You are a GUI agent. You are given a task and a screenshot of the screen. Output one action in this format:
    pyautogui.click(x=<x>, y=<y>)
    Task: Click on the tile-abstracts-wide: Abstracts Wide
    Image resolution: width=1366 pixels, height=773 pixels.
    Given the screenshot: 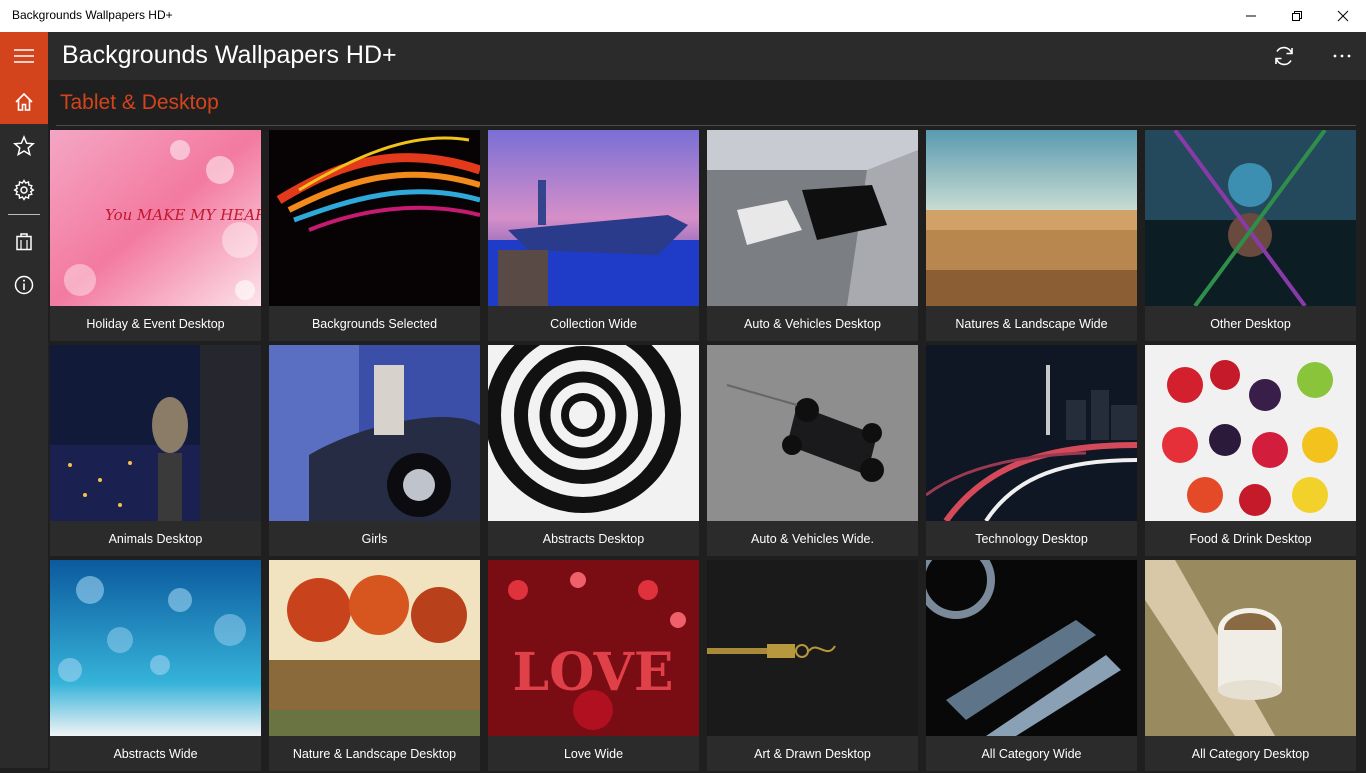 What is the action you would take?
    pyautogui.click(x=155, y=665)
    